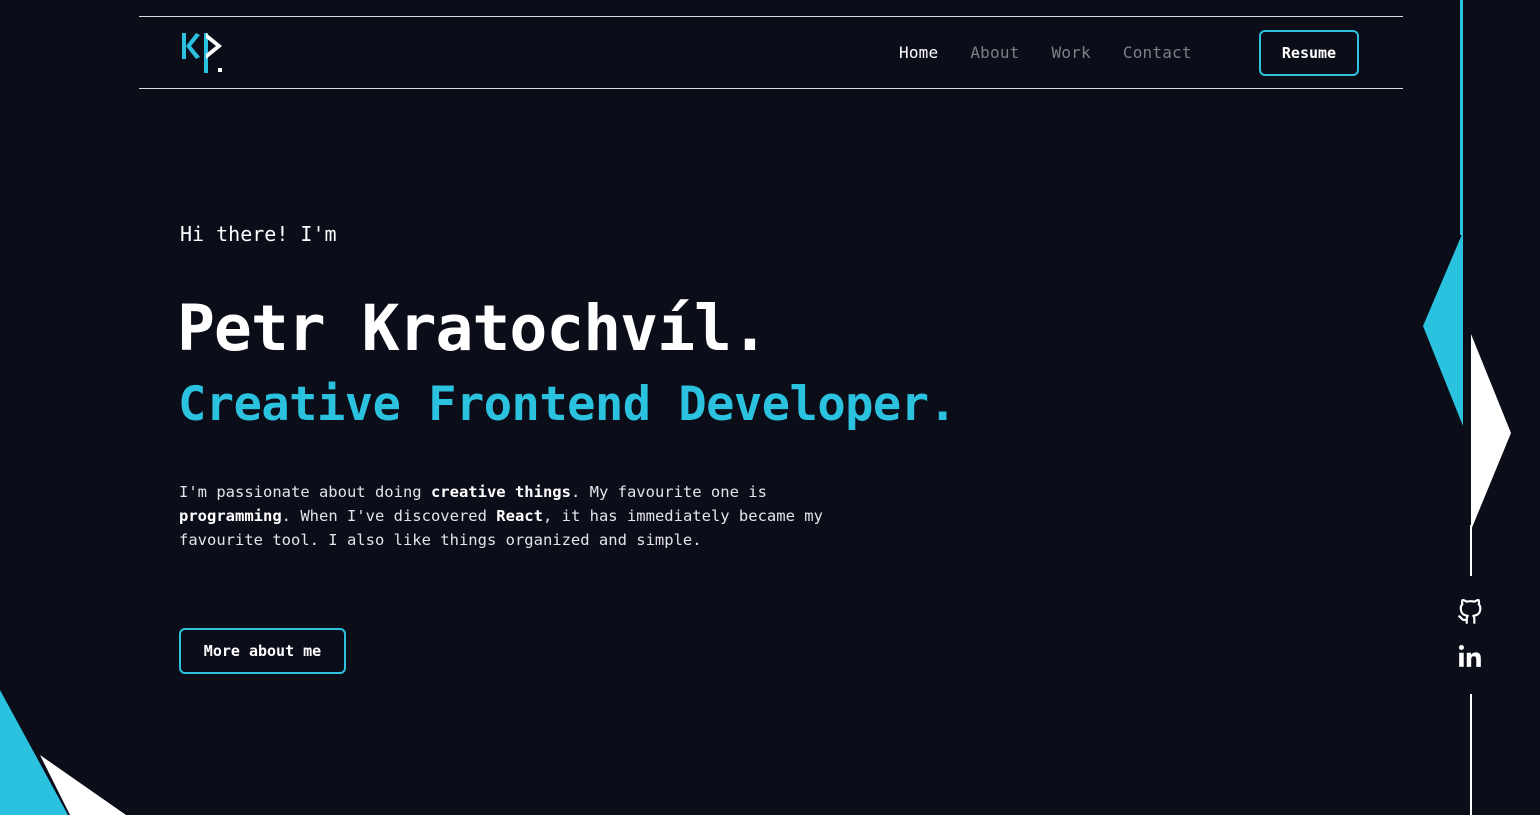  I want to click on nav-home: Home, so click(918, 52).